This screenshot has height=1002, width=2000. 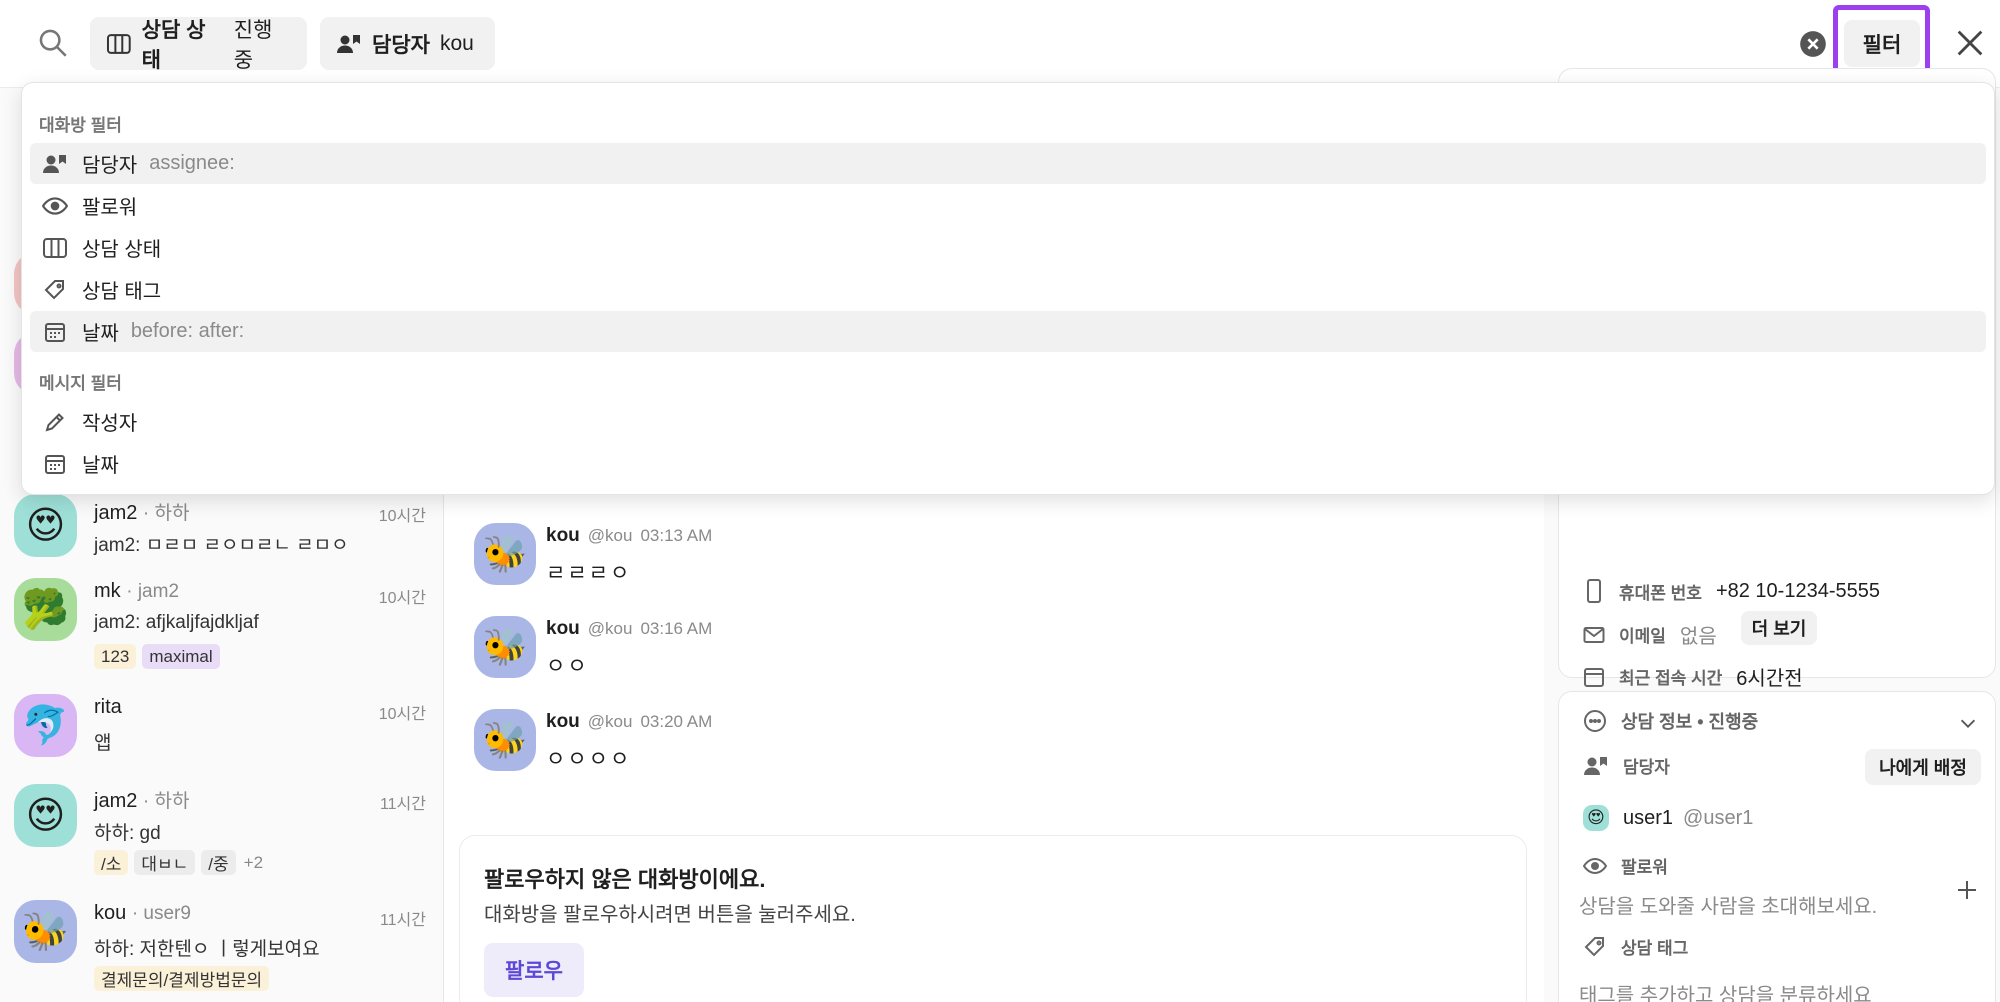 I want to click on phone-icon, so click(x=1594, y=591).